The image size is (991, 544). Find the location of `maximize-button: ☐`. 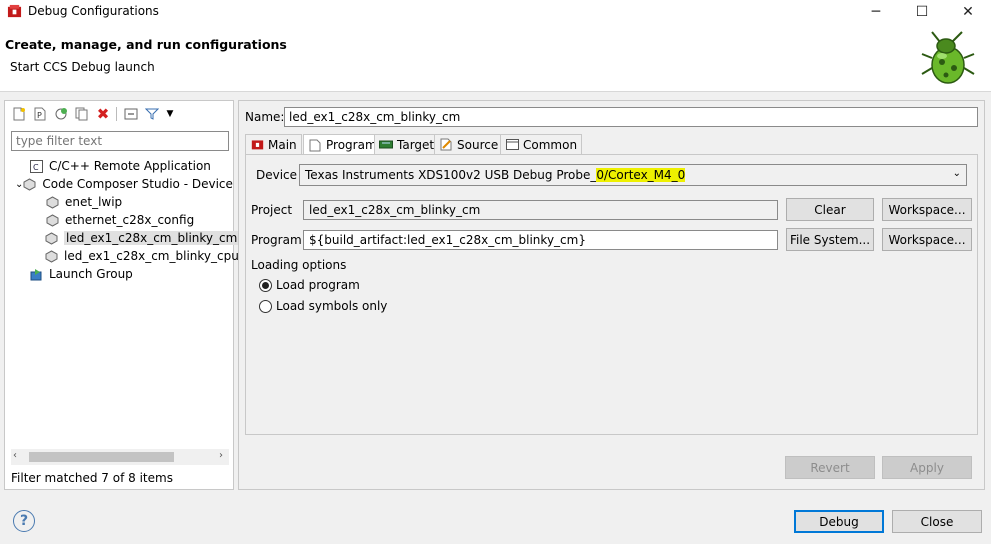

maximize-button: ☐ is located at coordinates (922, 12).